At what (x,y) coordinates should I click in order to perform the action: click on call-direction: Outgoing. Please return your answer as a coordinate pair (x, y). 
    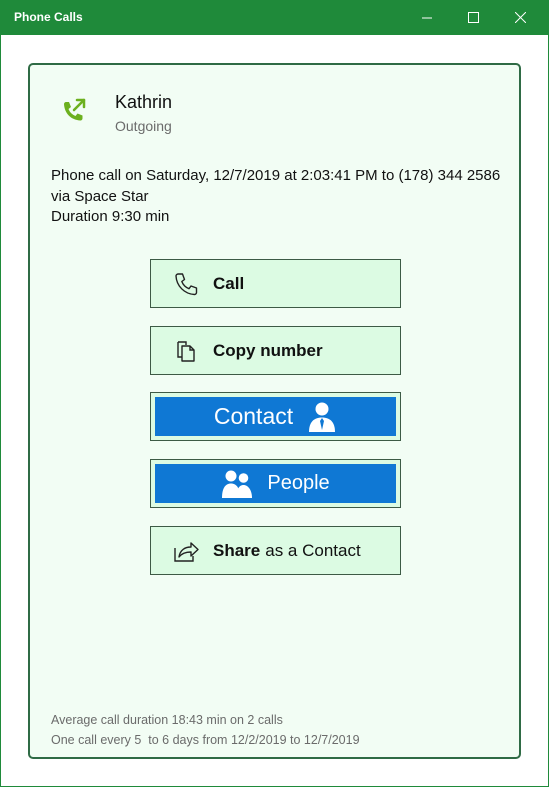
    Looking at the image, I should click on (143, 126).